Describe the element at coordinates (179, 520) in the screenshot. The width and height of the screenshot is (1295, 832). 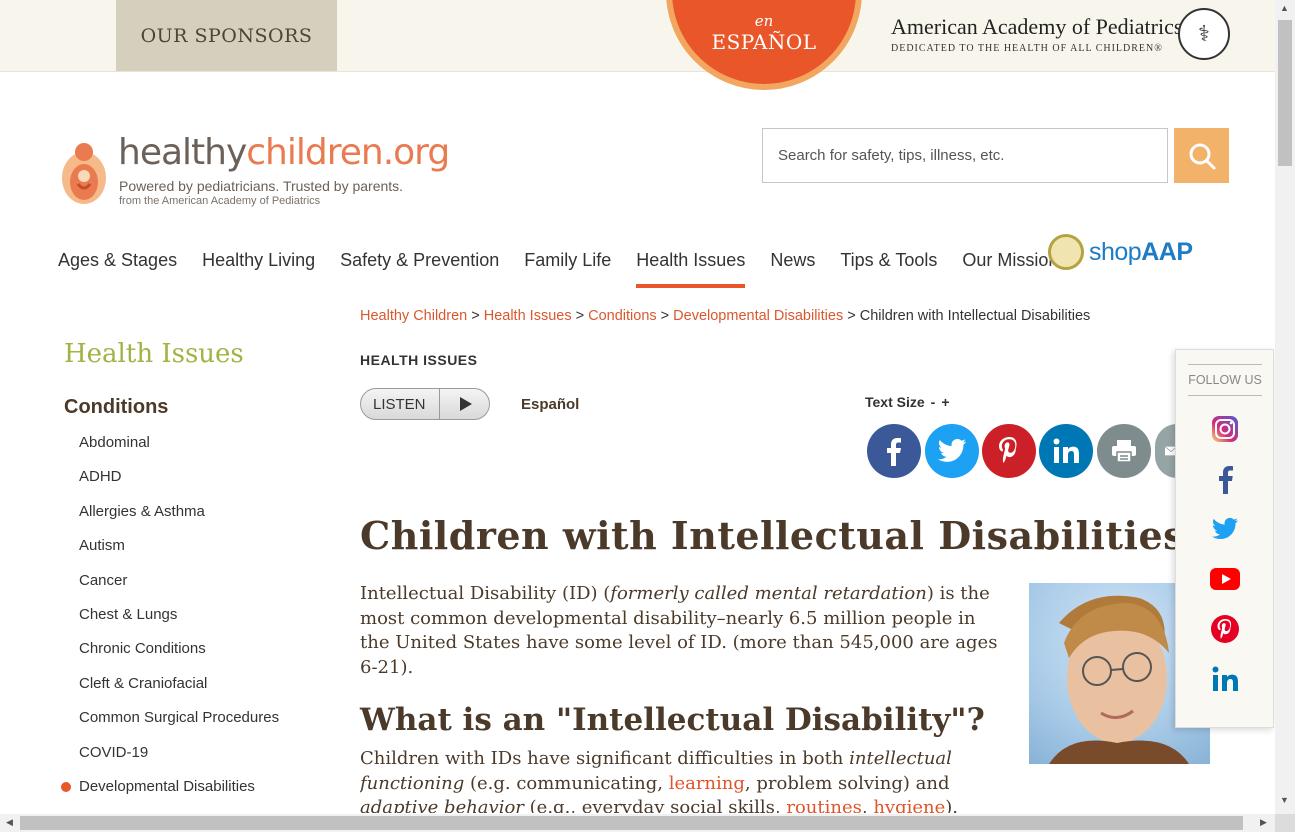
I see `sidebar-item-allergies-asthma: Allergies & Asthma` at that location.